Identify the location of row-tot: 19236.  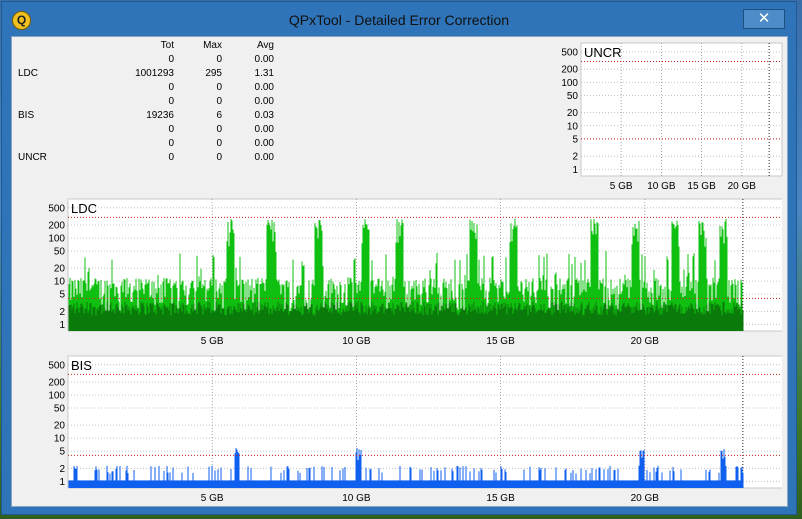
(160, 115).